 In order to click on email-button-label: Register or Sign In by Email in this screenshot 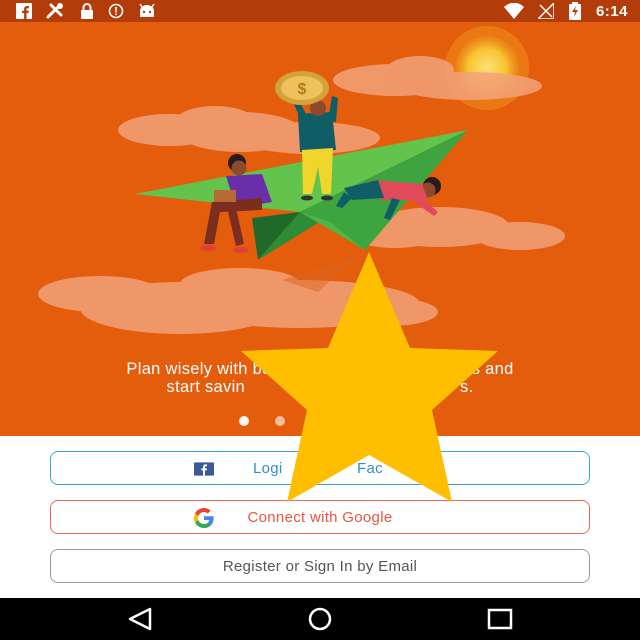, I will do `click(320, 566)`.